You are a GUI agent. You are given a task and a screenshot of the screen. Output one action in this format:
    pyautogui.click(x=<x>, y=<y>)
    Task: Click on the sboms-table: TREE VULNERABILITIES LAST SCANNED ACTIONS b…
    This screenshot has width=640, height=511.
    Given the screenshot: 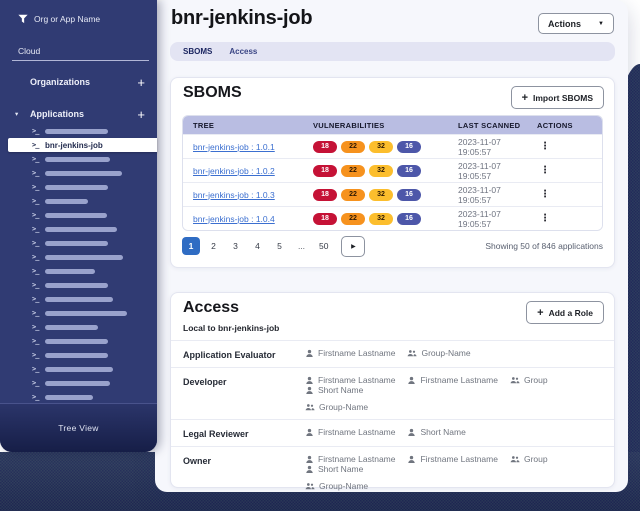 What is the action you would take?
    pyautogui.click(x=392, y=173)
    